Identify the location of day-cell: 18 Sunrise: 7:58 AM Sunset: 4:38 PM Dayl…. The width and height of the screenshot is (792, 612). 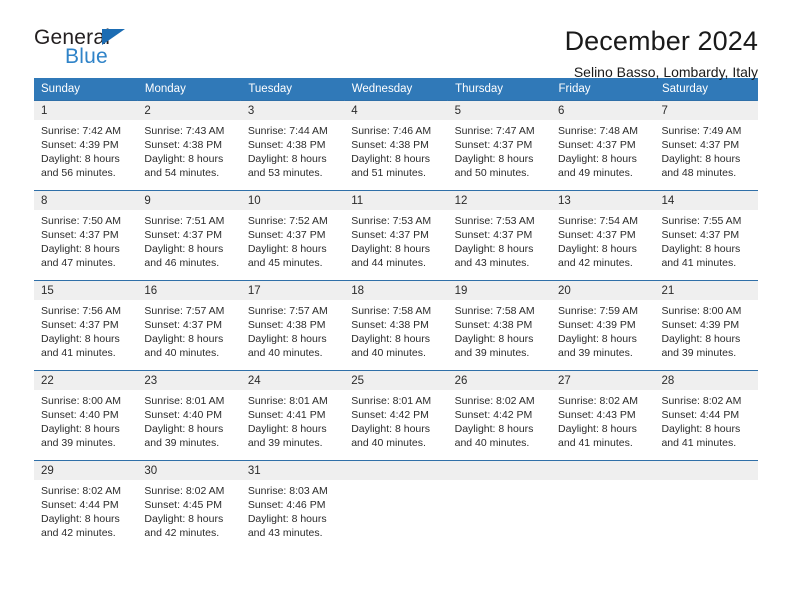
(396, 325).